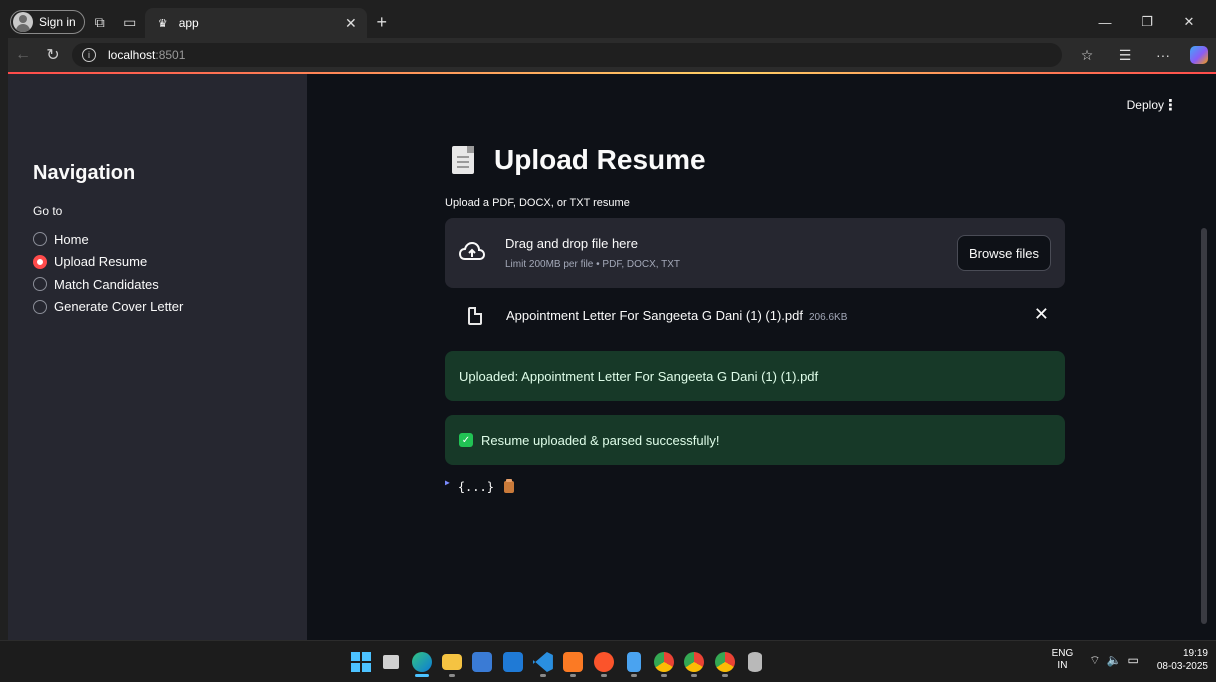 This screenshot has height=682, width=1216. I want to click on url-host: localhost, so click(132, 55).